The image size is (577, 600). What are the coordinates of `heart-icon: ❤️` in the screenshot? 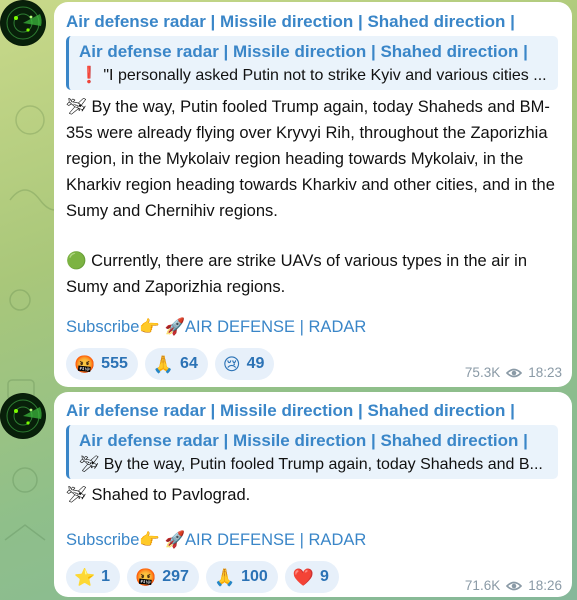 It's located at (303, 577).